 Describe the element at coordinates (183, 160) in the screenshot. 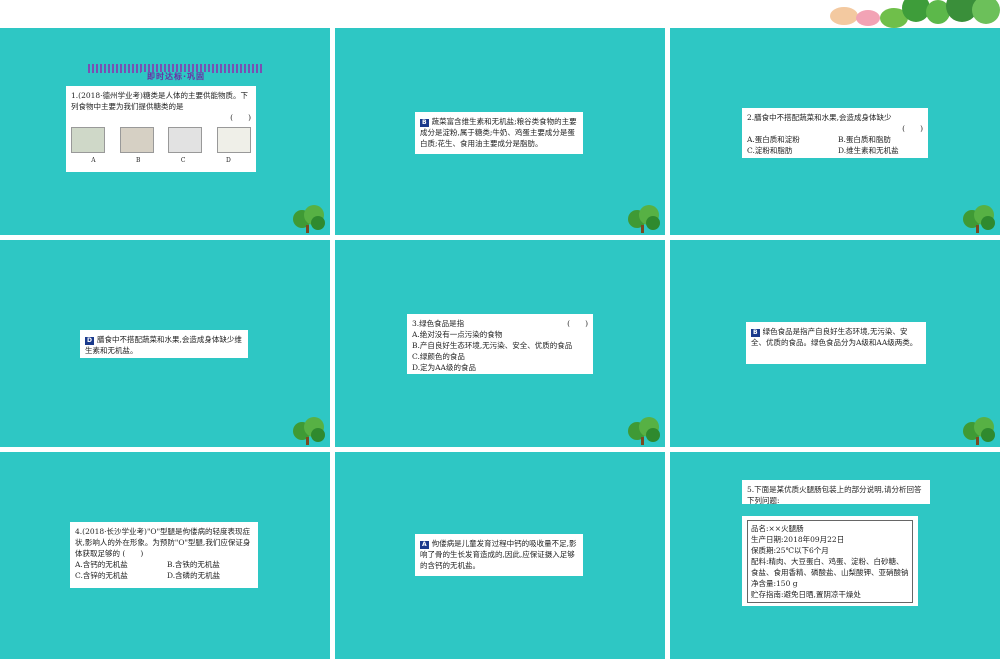

I see `option-label-c: C` at that location.